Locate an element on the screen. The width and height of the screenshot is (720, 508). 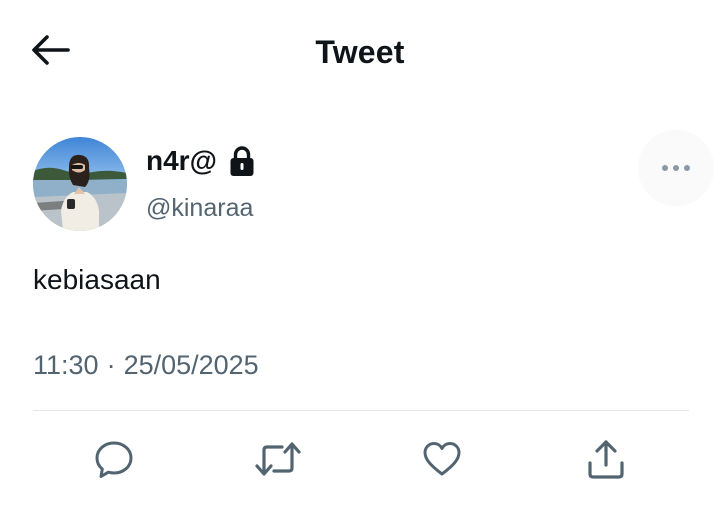
reply-button is located at coordinates (114, 461).